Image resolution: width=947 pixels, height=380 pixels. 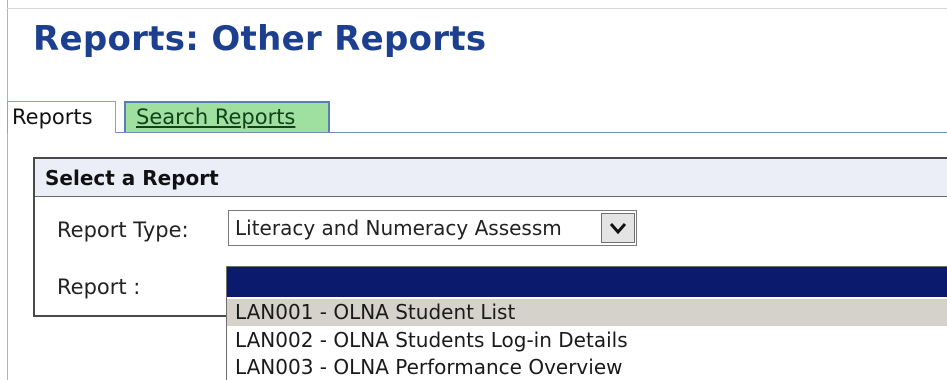 What do you see at coordinates (587, 312) in the screenshot?
I see `report-option-lan001: LAN001 - OLNA Student List` at bounding box center [587, 312].